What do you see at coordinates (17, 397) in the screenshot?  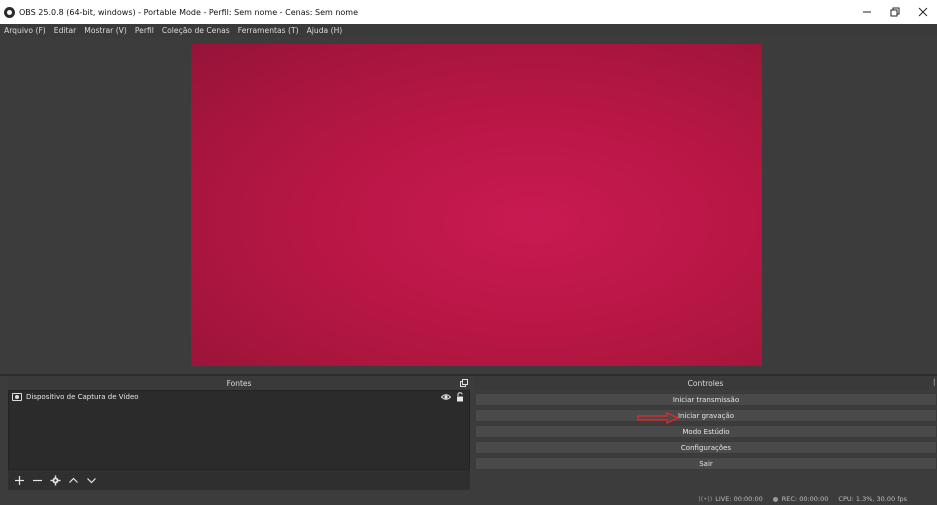 I see `camera-icon` at bounding box center [17, 397].